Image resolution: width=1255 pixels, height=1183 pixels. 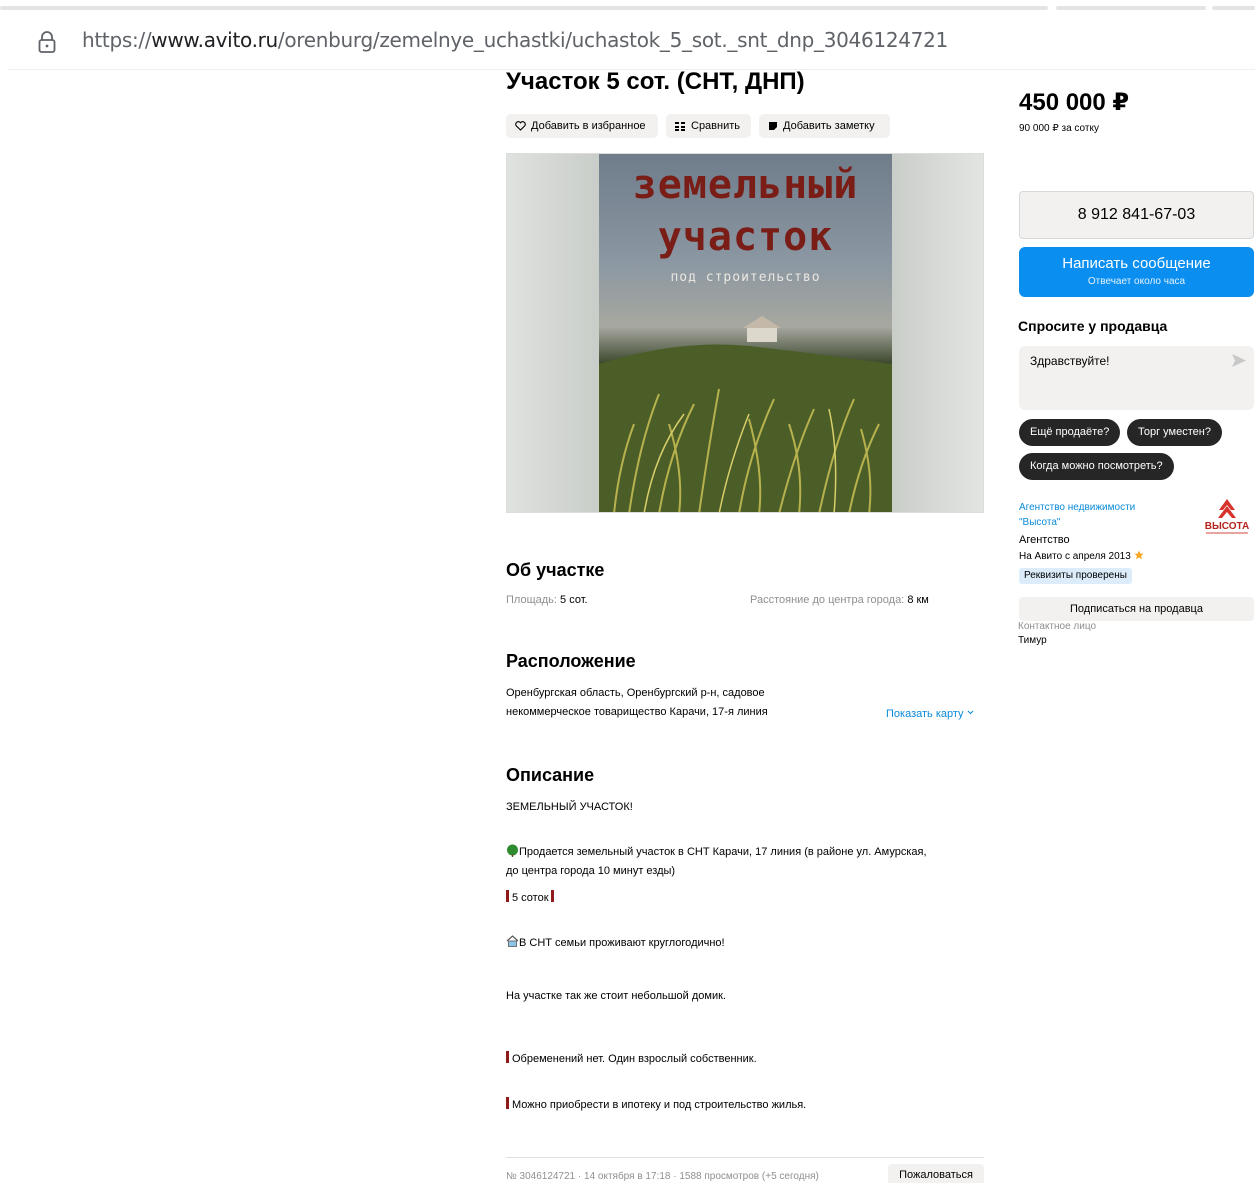 I want to click on compare-icon, so click(x=680, y=126).